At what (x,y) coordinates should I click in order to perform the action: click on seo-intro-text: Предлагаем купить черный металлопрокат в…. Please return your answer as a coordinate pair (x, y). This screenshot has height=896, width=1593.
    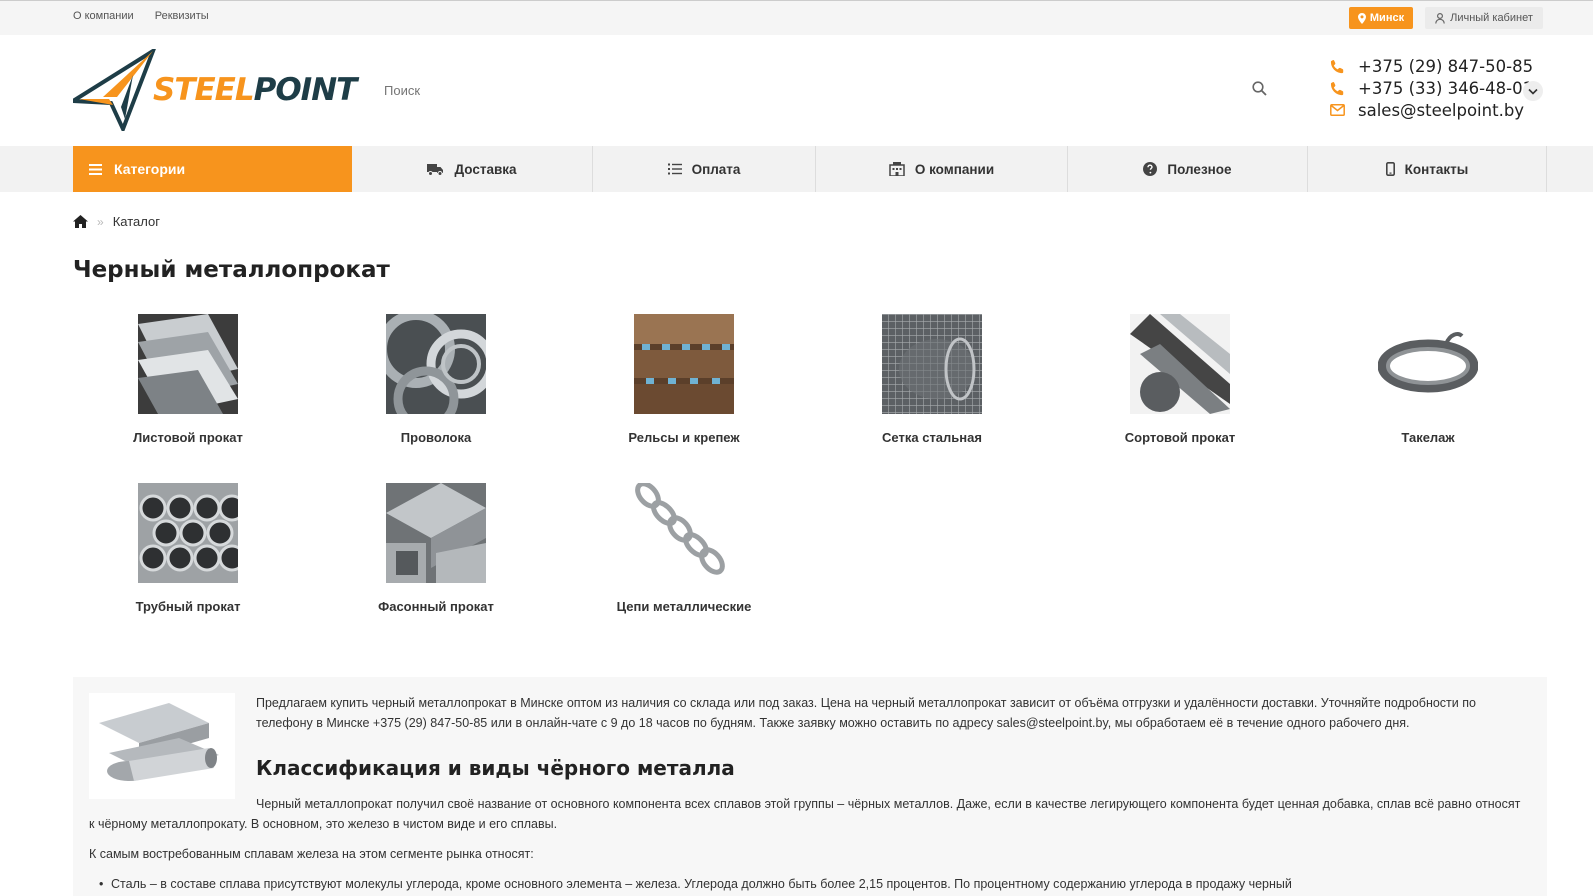
    Looking at the image, I should click on (866, 713).